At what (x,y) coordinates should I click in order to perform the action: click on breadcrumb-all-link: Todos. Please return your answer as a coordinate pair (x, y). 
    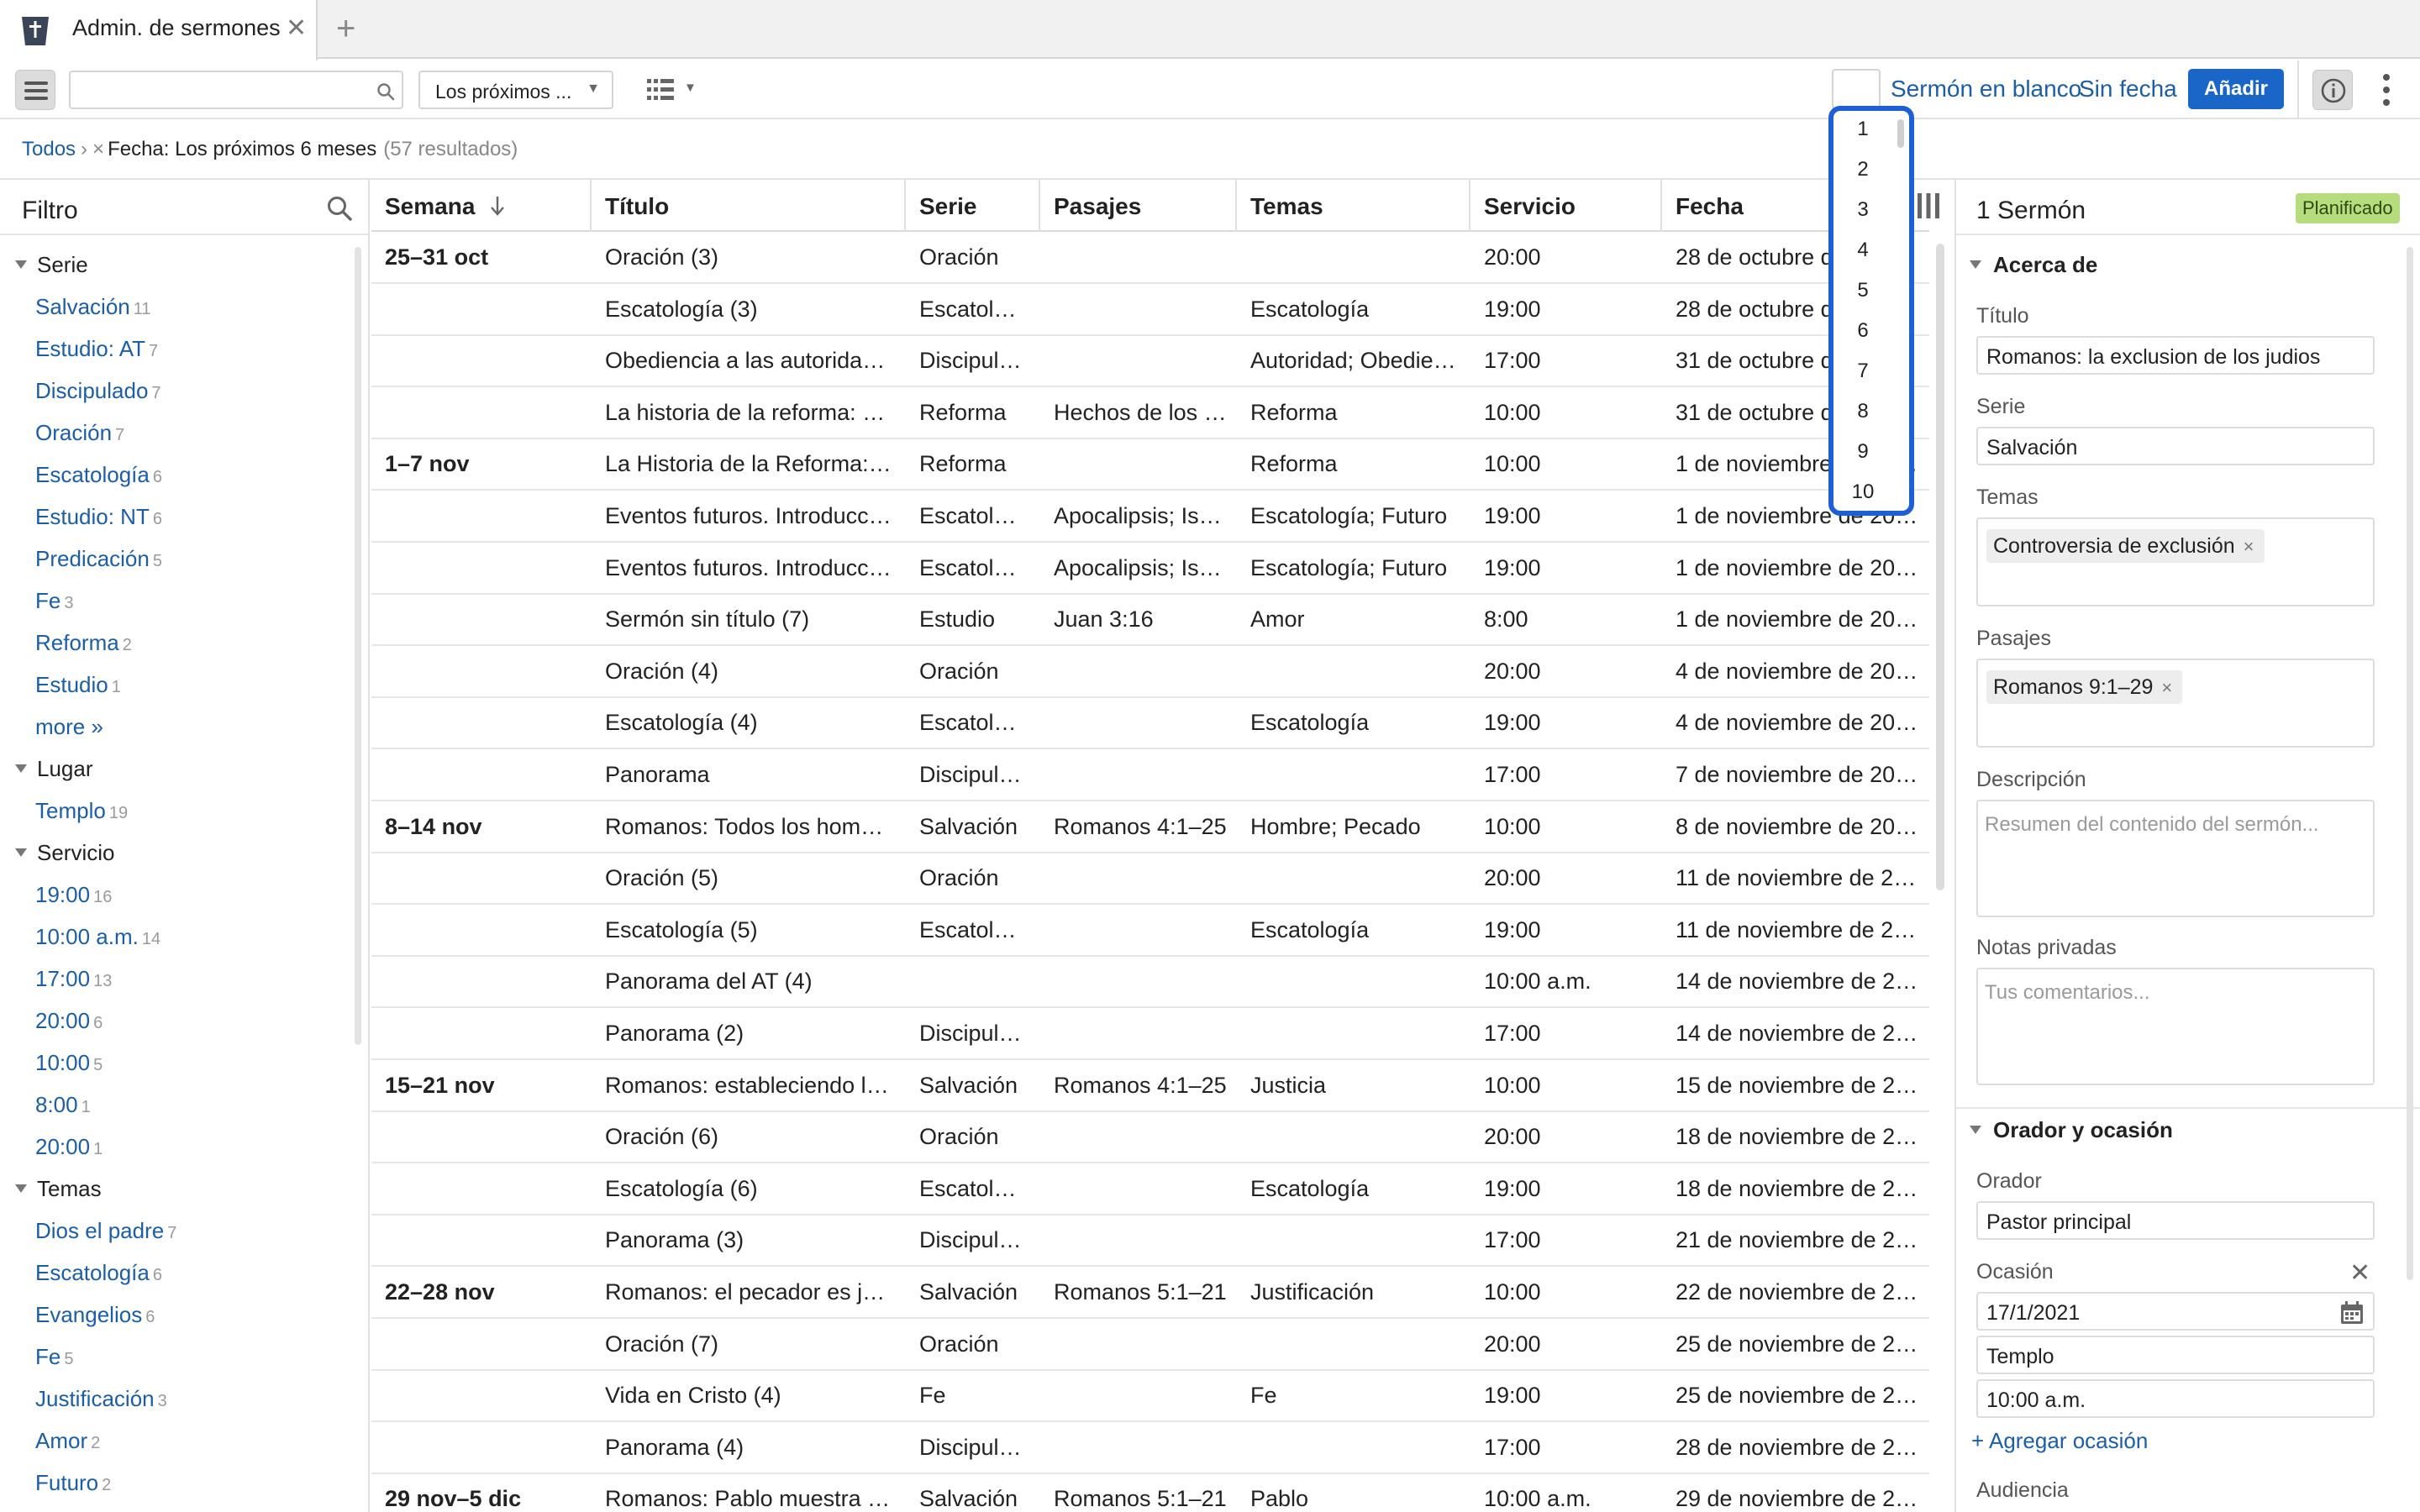
    Looking at the image, I should click on (49, 149).